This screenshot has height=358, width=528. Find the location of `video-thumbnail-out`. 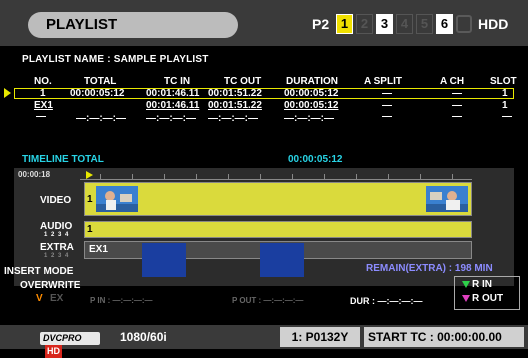

video-thumbnail-out is located at coordinates (447, 199).